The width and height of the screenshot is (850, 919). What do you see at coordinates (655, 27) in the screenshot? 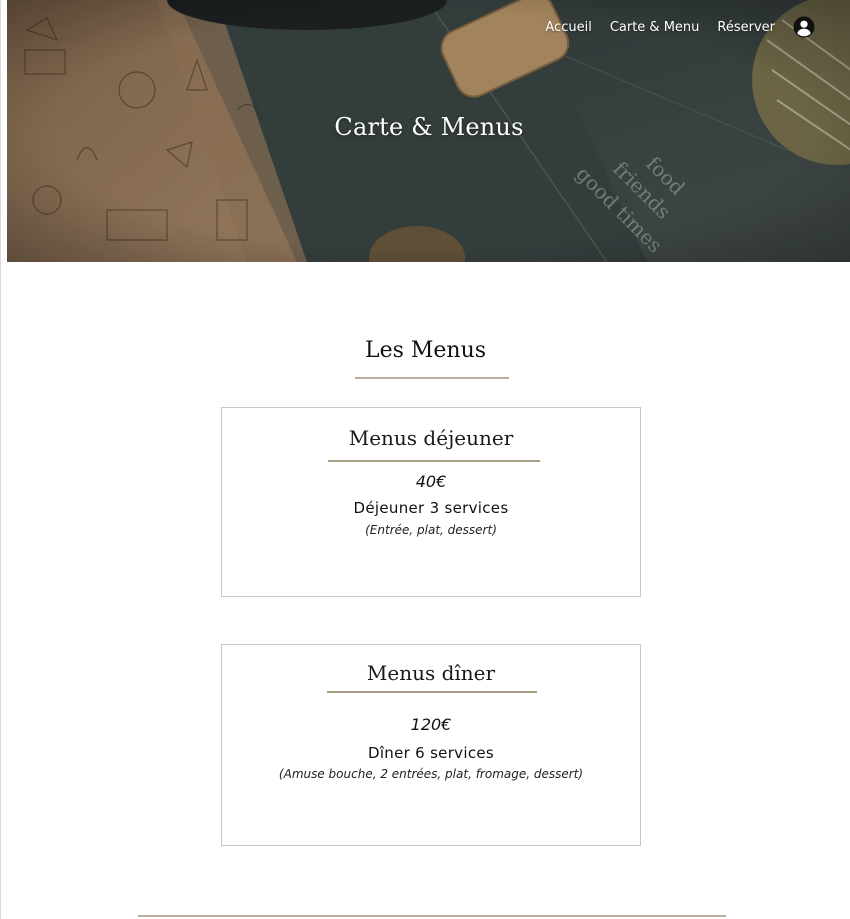
I see `nav-link-carte-menu: Carte & Menu` at bounding box center [655, 27].